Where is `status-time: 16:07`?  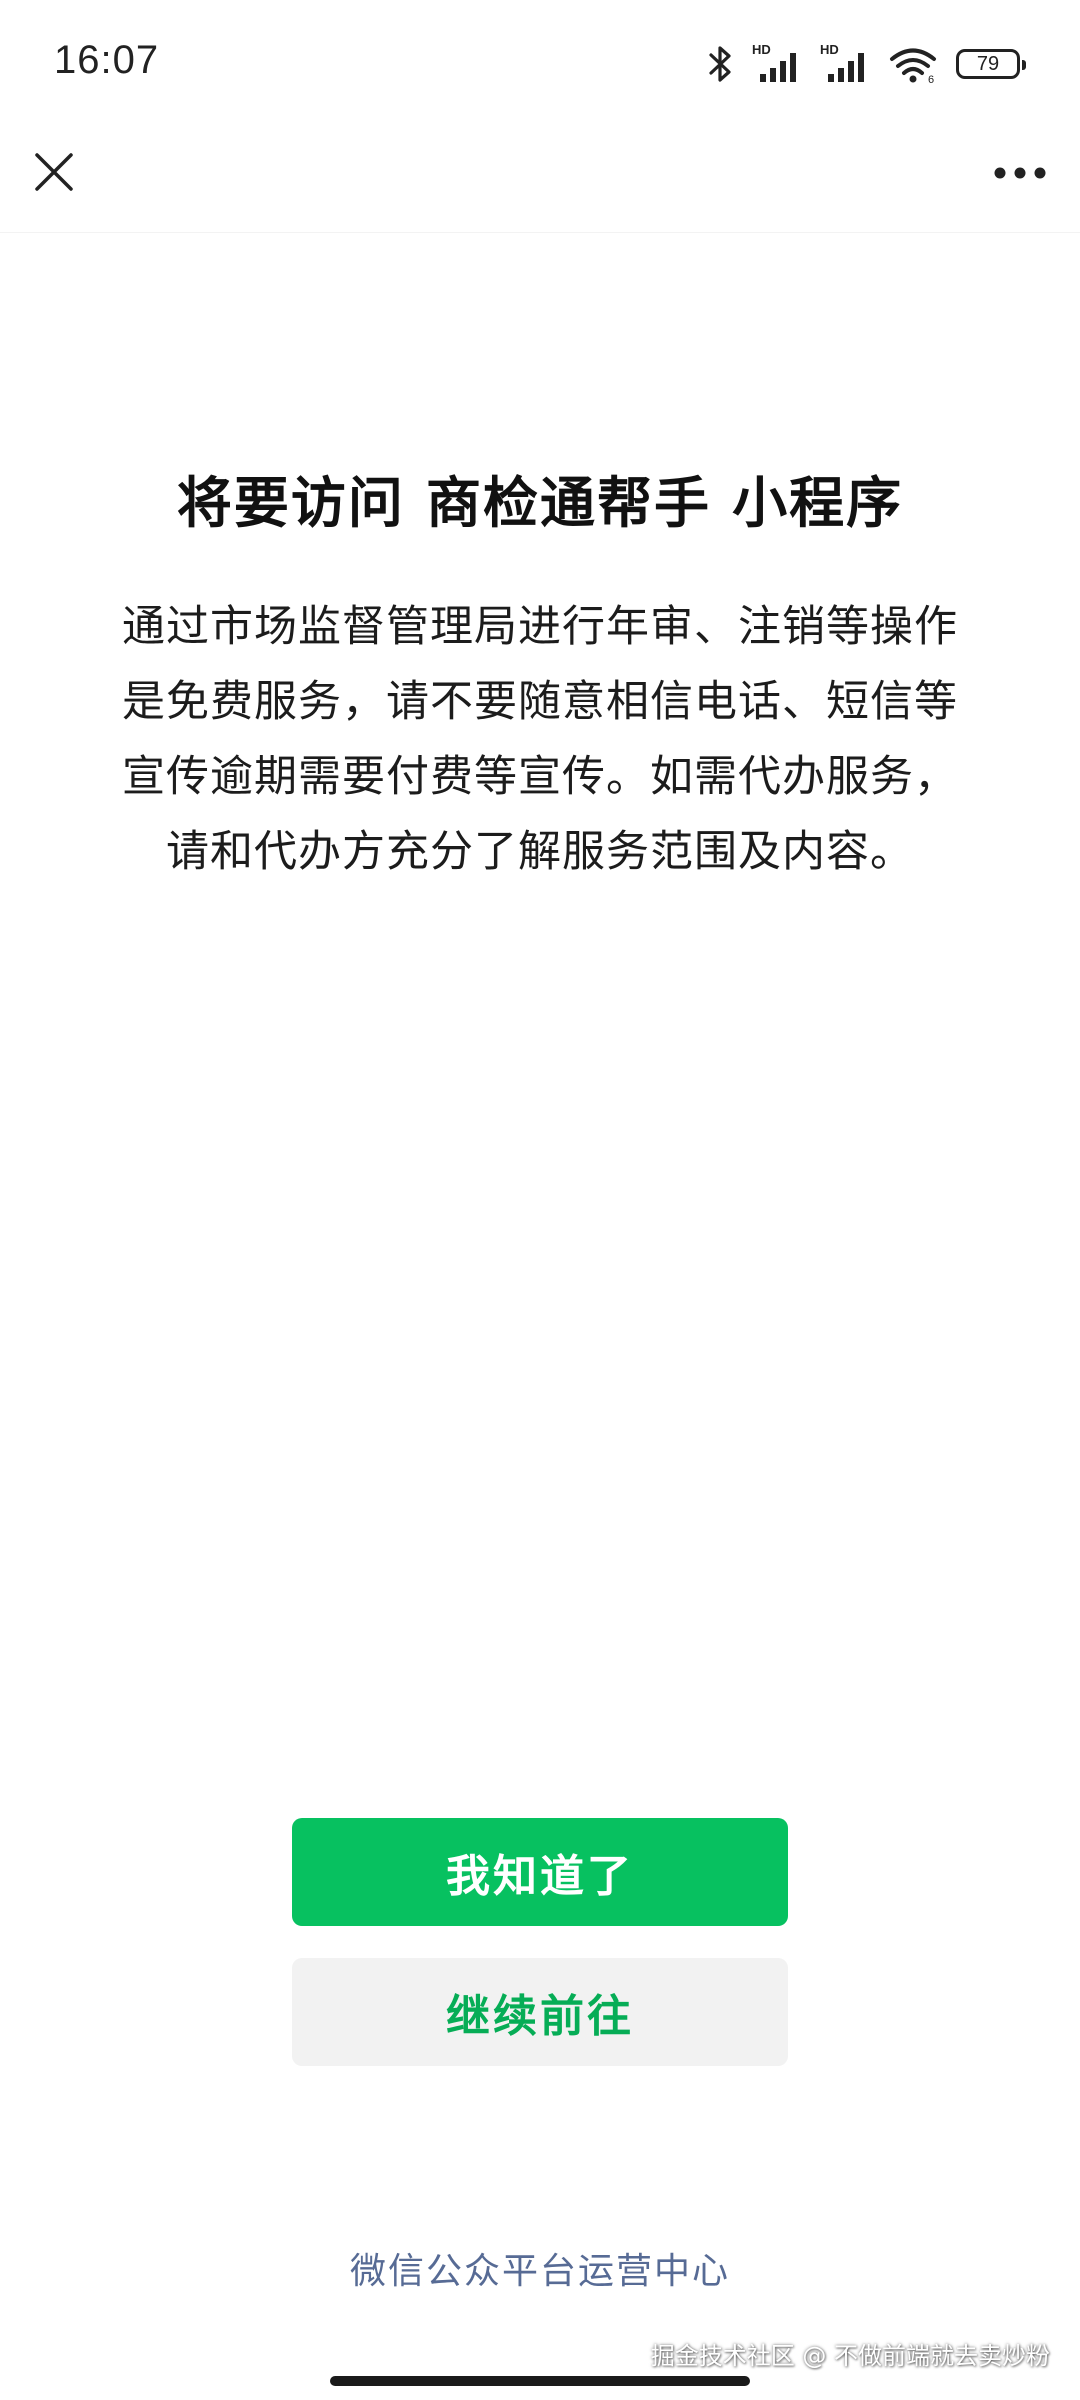
status-time: 16:07 is located at coordinates (107, 60).